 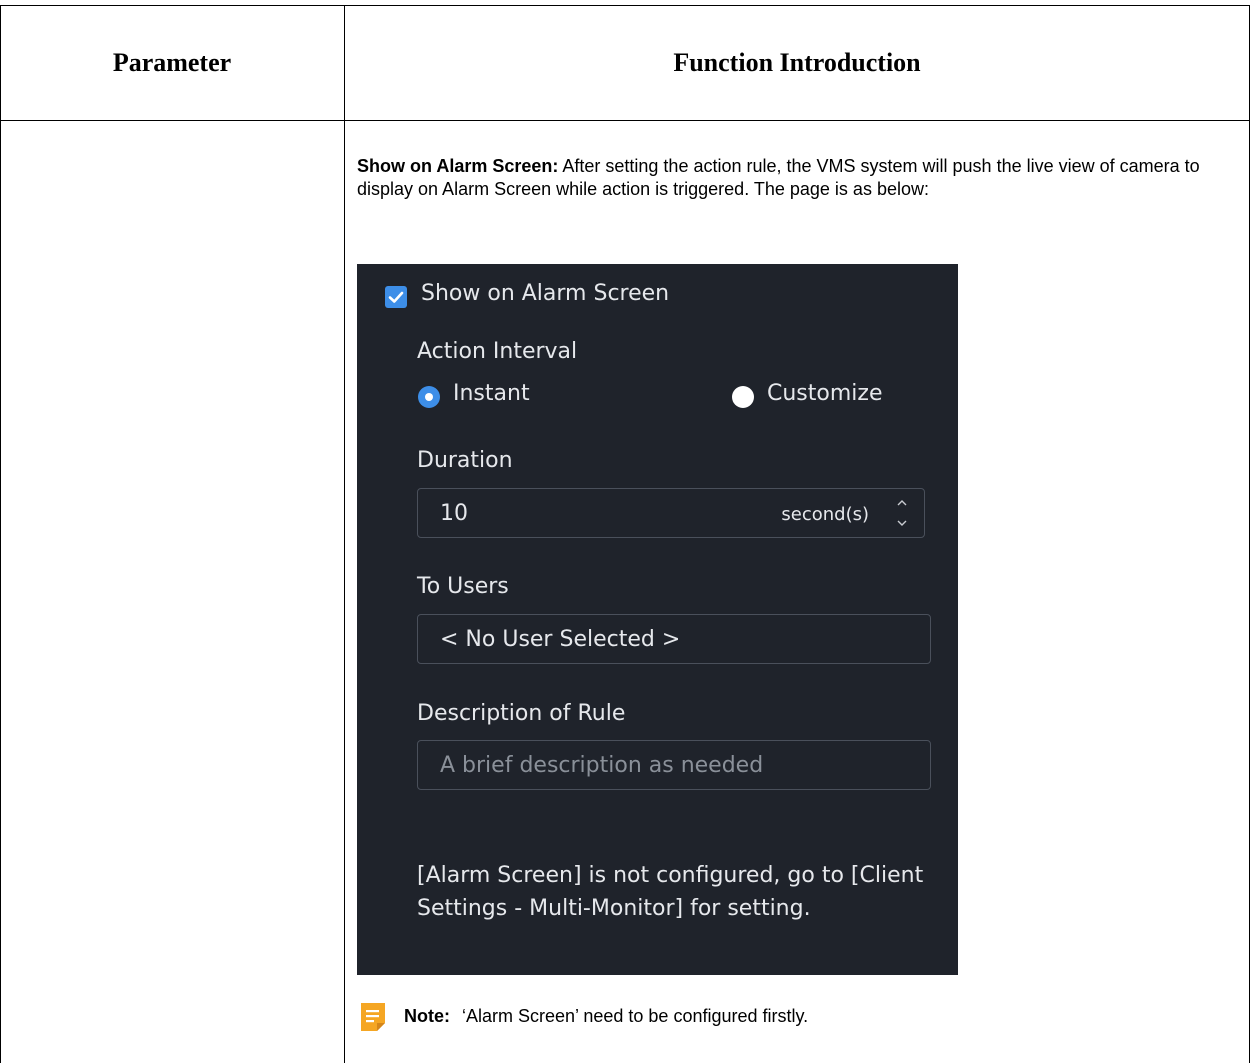 I want to click on checkmark-icon, so click(x=396, y=297).